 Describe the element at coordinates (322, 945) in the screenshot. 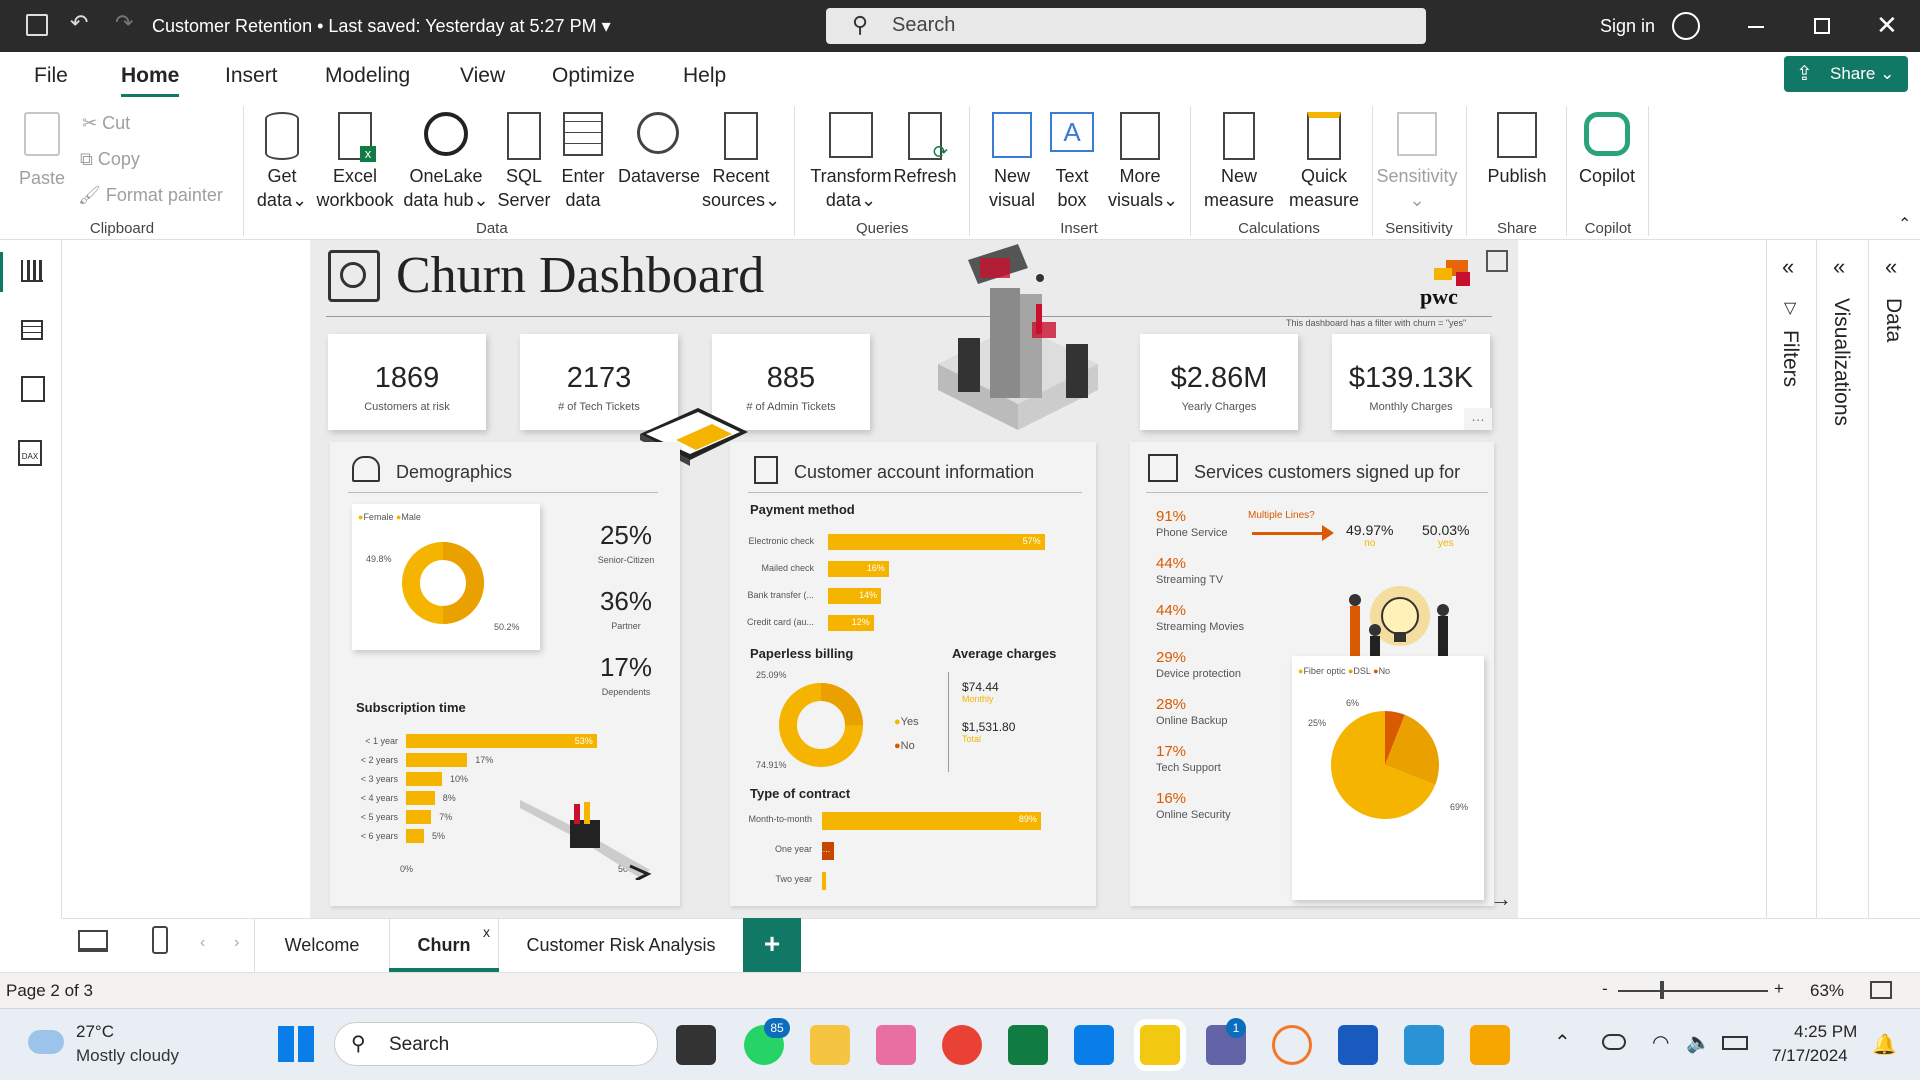

I see `tab-welcome: Welcome` at that location.